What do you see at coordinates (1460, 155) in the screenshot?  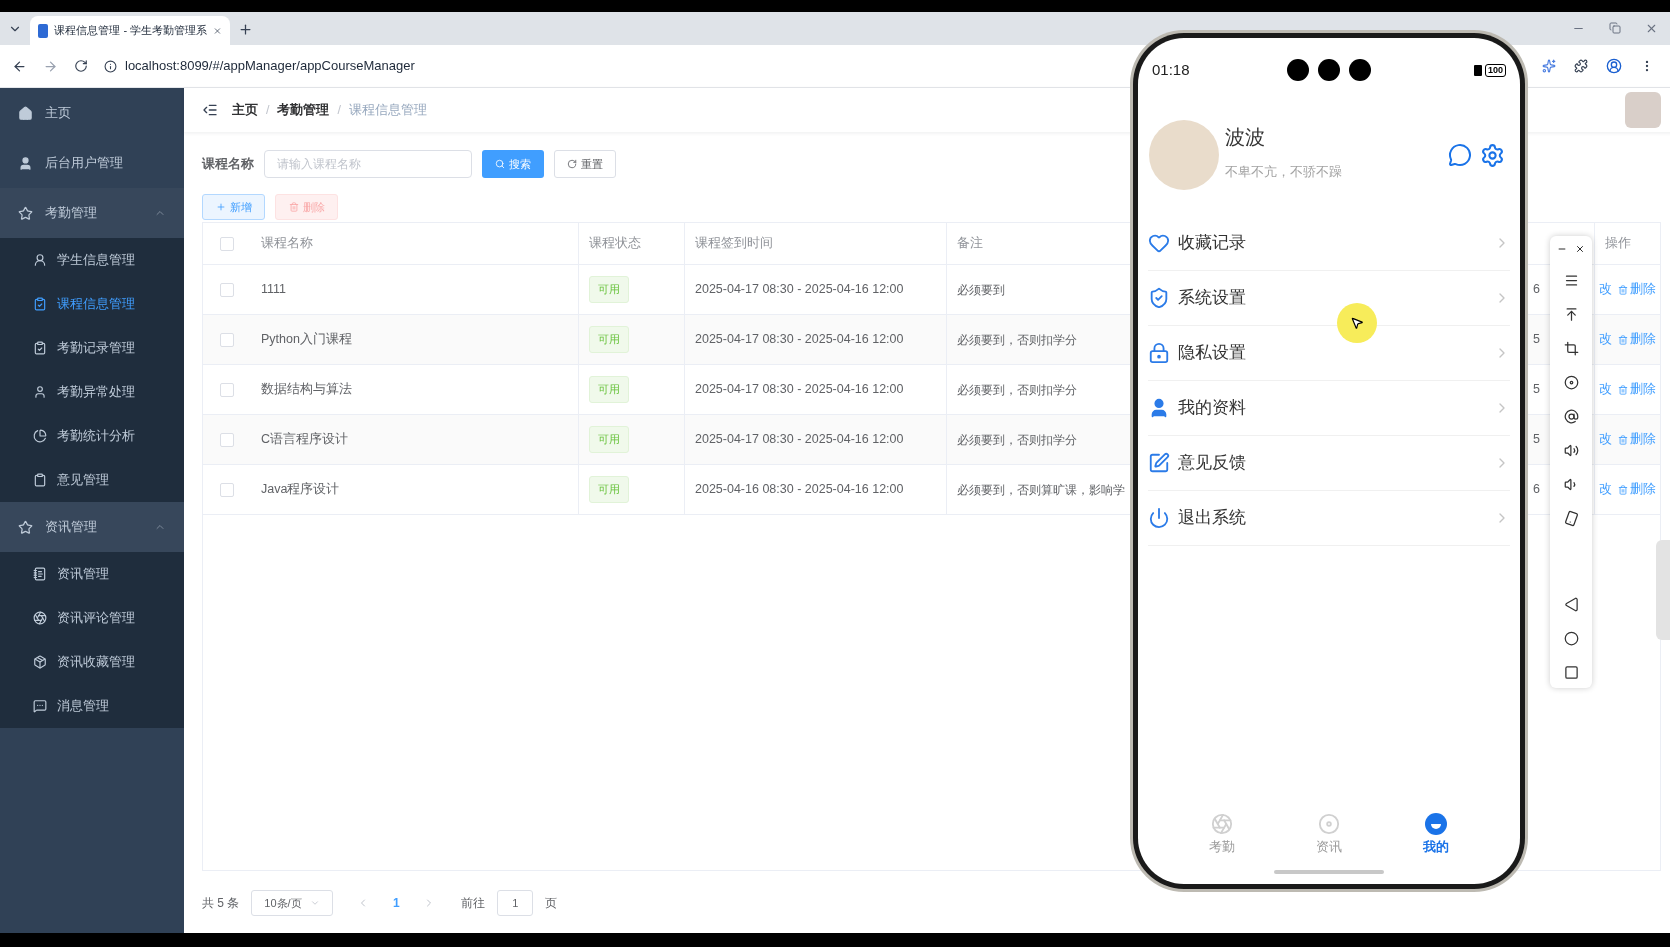 I see `chat-icon` at bounding box center [1460, 155].